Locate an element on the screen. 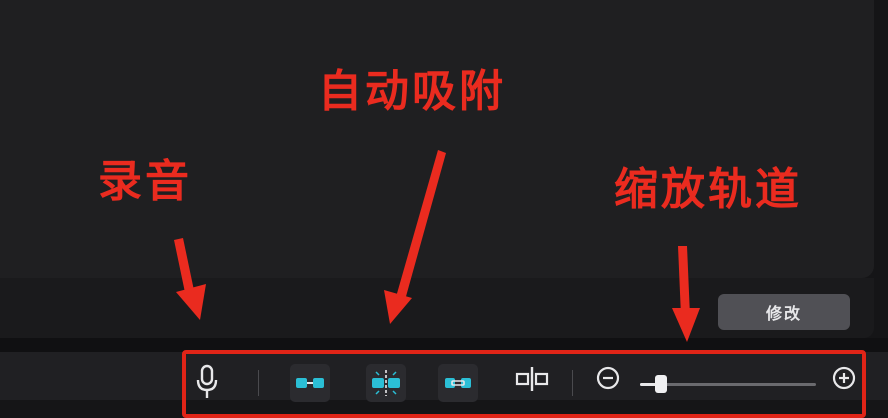 The height and width of the screenshot is (418, 888). annotation-auto-snap-label: 自动吸附 is located at coordinates (412, 91).